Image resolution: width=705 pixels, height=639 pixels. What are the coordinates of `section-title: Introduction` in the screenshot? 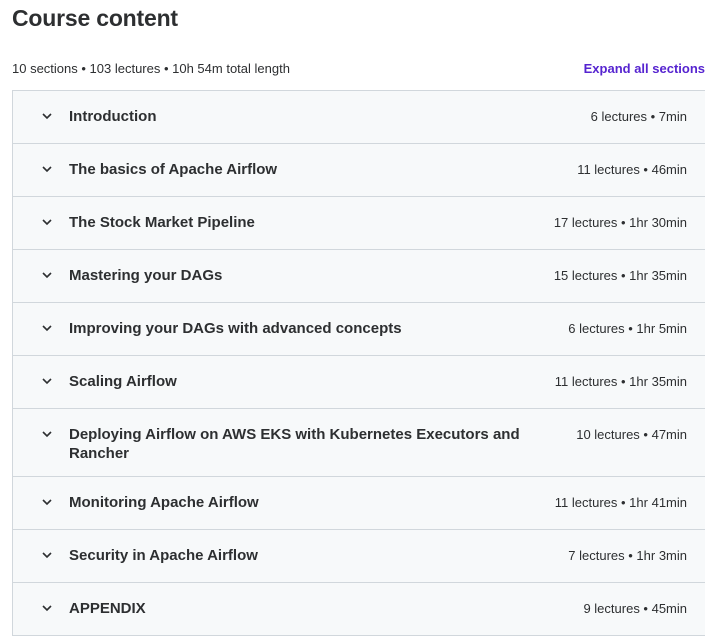 It's located at (113, 116).